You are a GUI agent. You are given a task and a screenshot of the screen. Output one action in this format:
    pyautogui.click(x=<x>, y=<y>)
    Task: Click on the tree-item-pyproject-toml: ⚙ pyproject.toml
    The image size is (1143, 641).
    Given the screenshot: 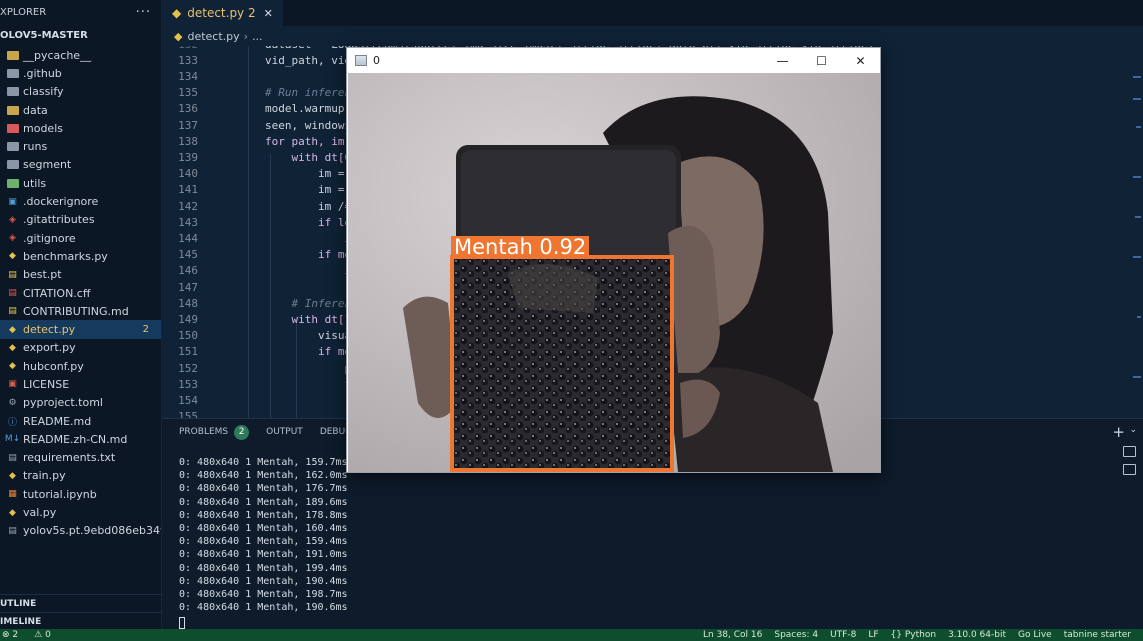 What is the action you would take?
    pyautogui.click(x=80, y=403)
    